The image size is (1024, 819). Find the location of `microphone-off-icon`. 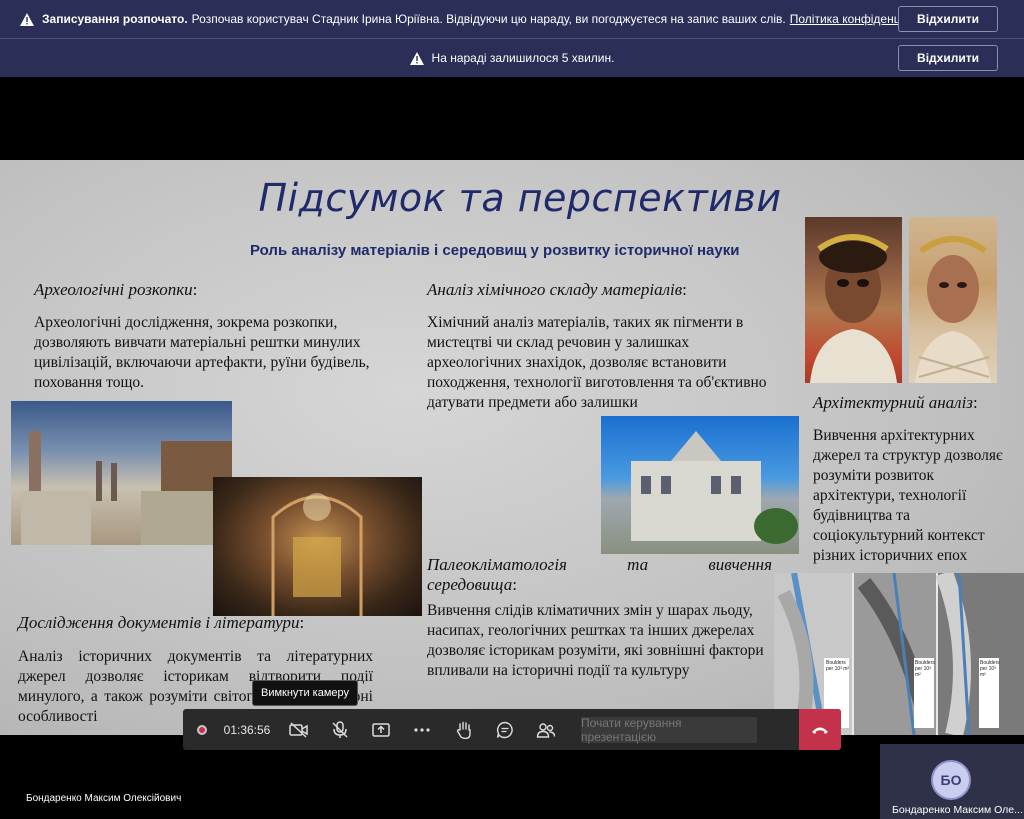

microphone-off-icon is located at coordinates (340, 729).